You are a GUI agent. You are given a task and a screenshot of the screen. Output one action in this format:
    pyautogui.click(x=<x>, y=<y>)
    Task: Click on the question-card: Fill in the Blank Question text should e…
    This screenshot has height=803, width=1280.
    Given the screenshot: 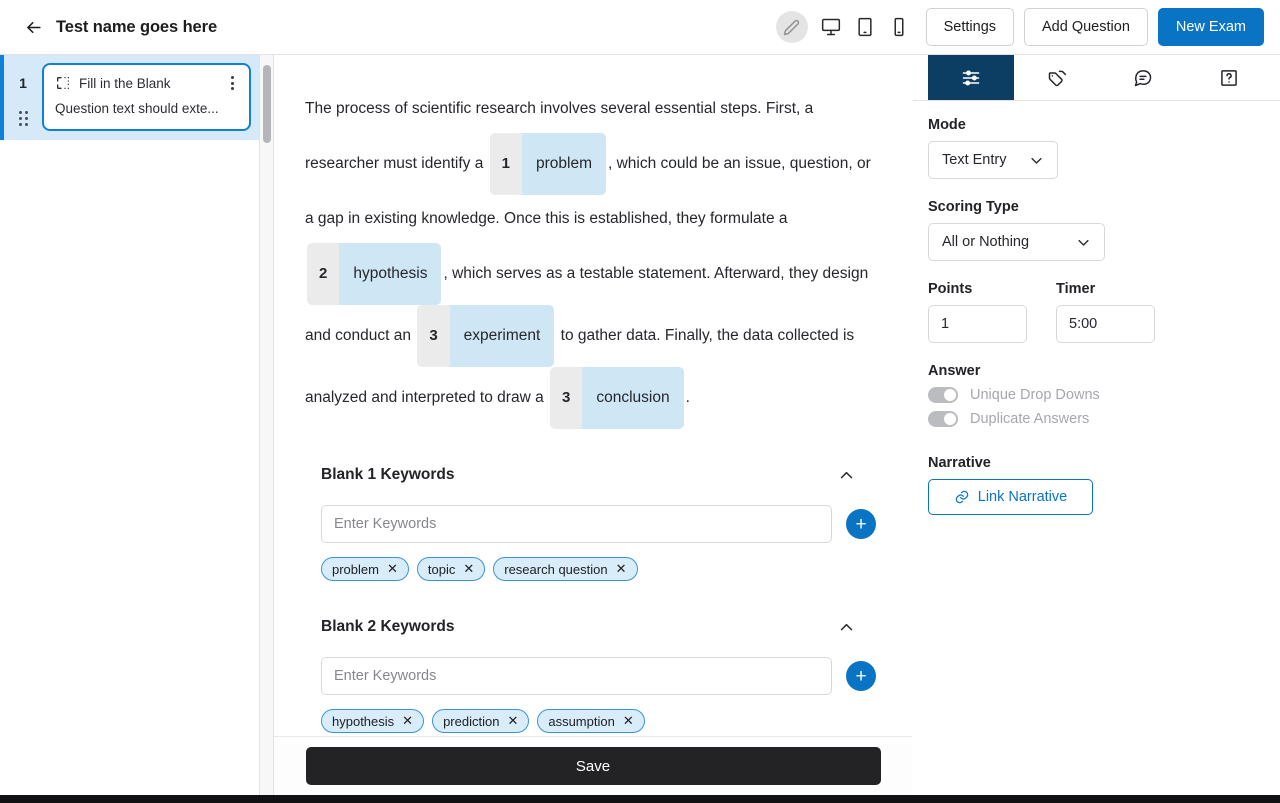 What is the action you would take?
    pyautogui.click(x=146, y=97)
    